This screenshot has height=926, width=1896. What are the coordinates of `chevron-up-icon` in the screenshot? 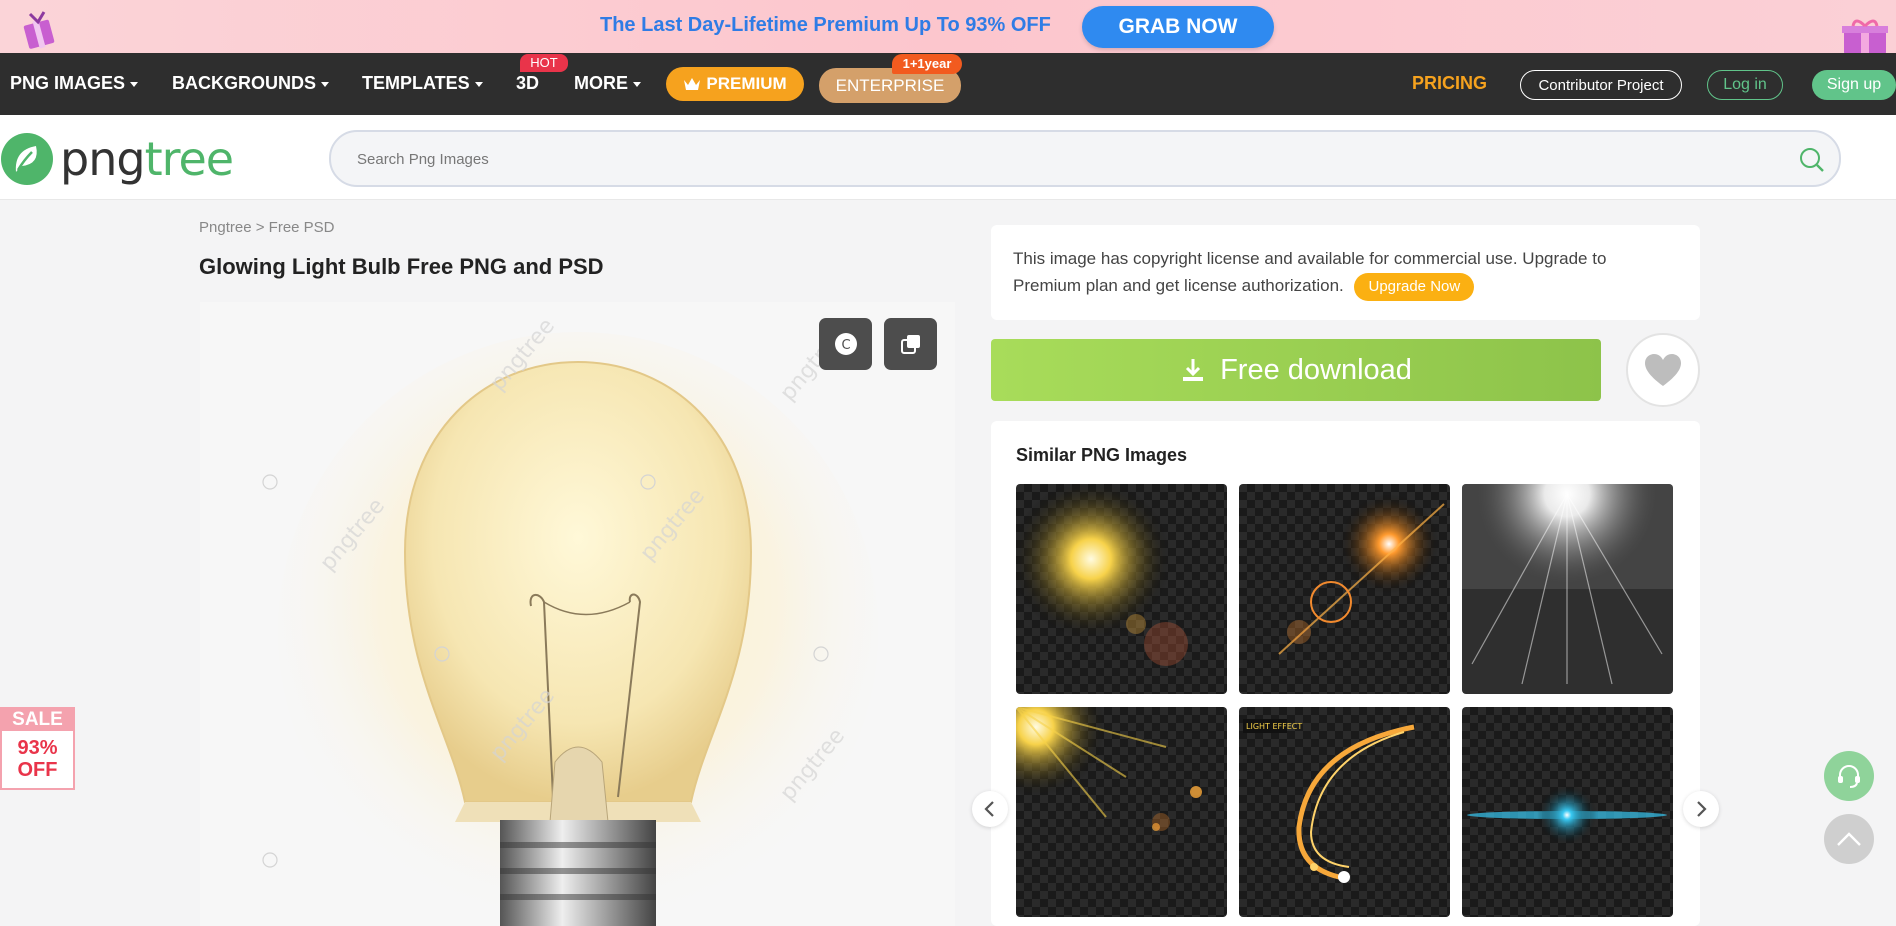 It's located at (1849, 839).